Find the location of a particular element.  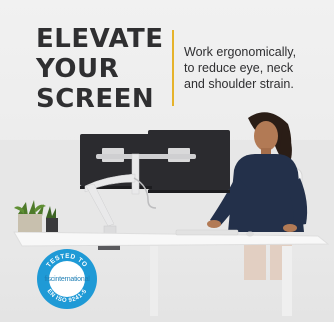

tagline-line-3: and shoulder strain. is located at coordinates (239, 84).